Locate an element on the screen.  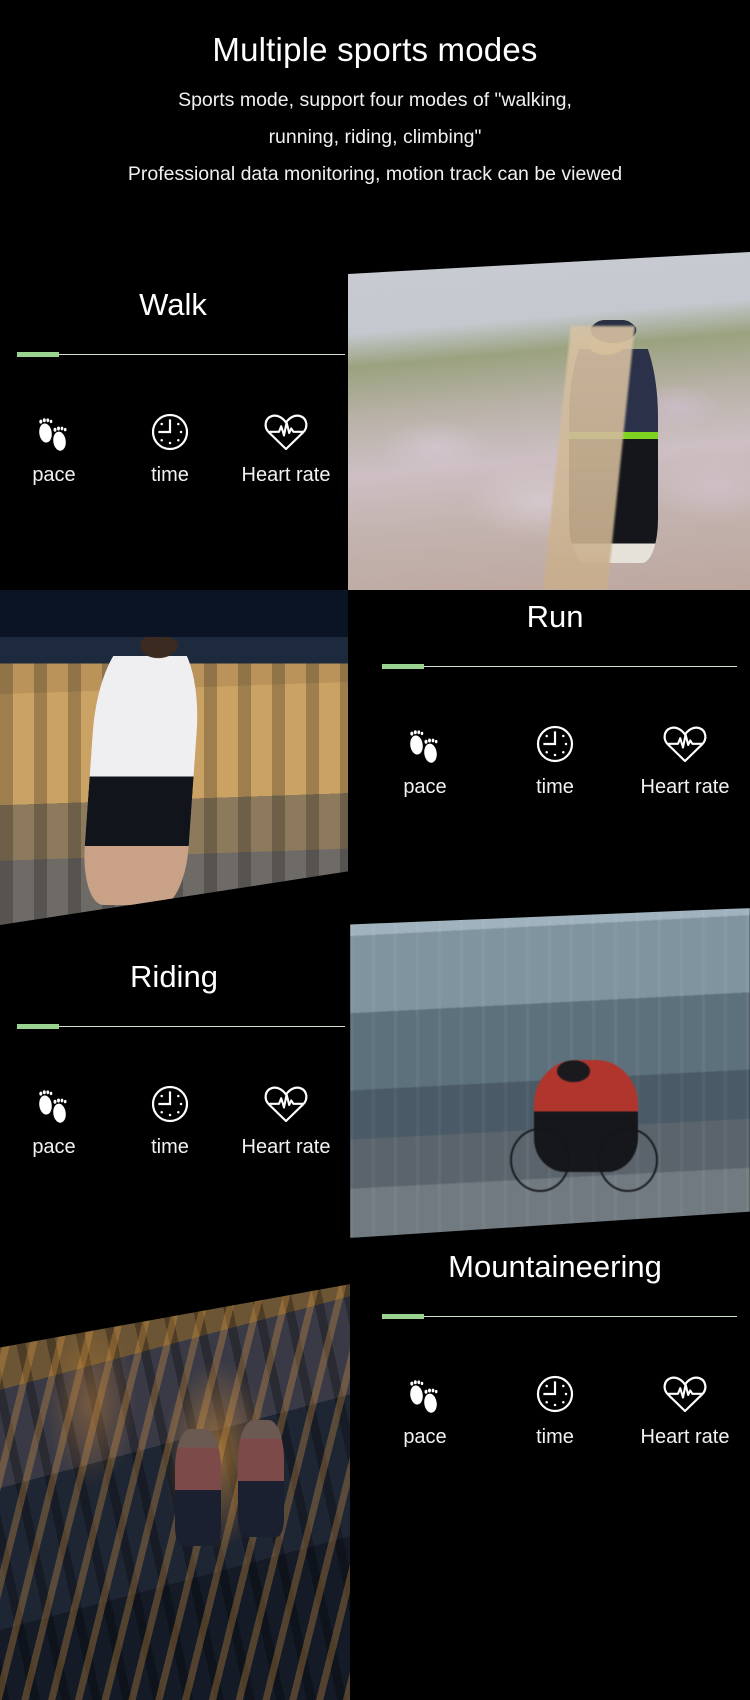
section-mountaineering: Mountaineering pace time Heart rate is located at coordinates (555, 1349).